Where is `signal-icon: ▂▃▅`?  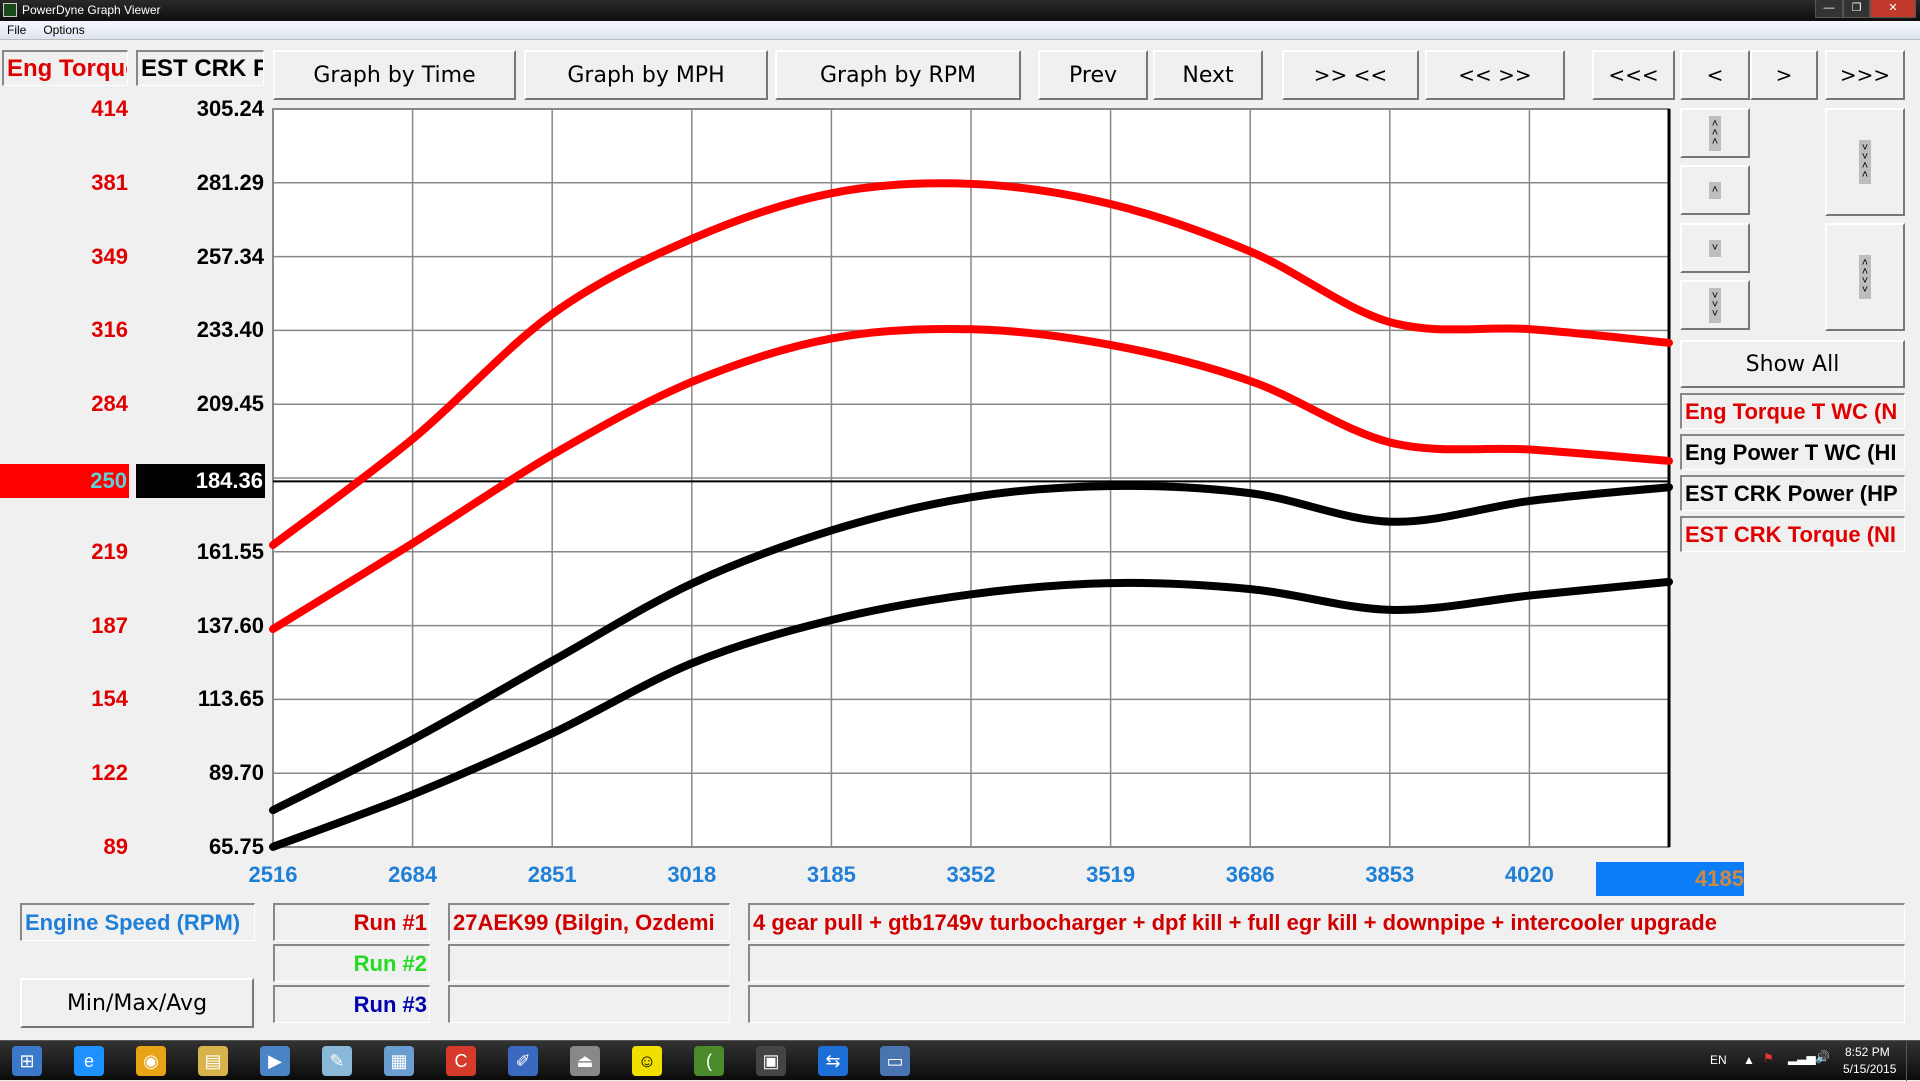 signal-icon: ▂▃▅ is located at coordinates (1802, 1058).